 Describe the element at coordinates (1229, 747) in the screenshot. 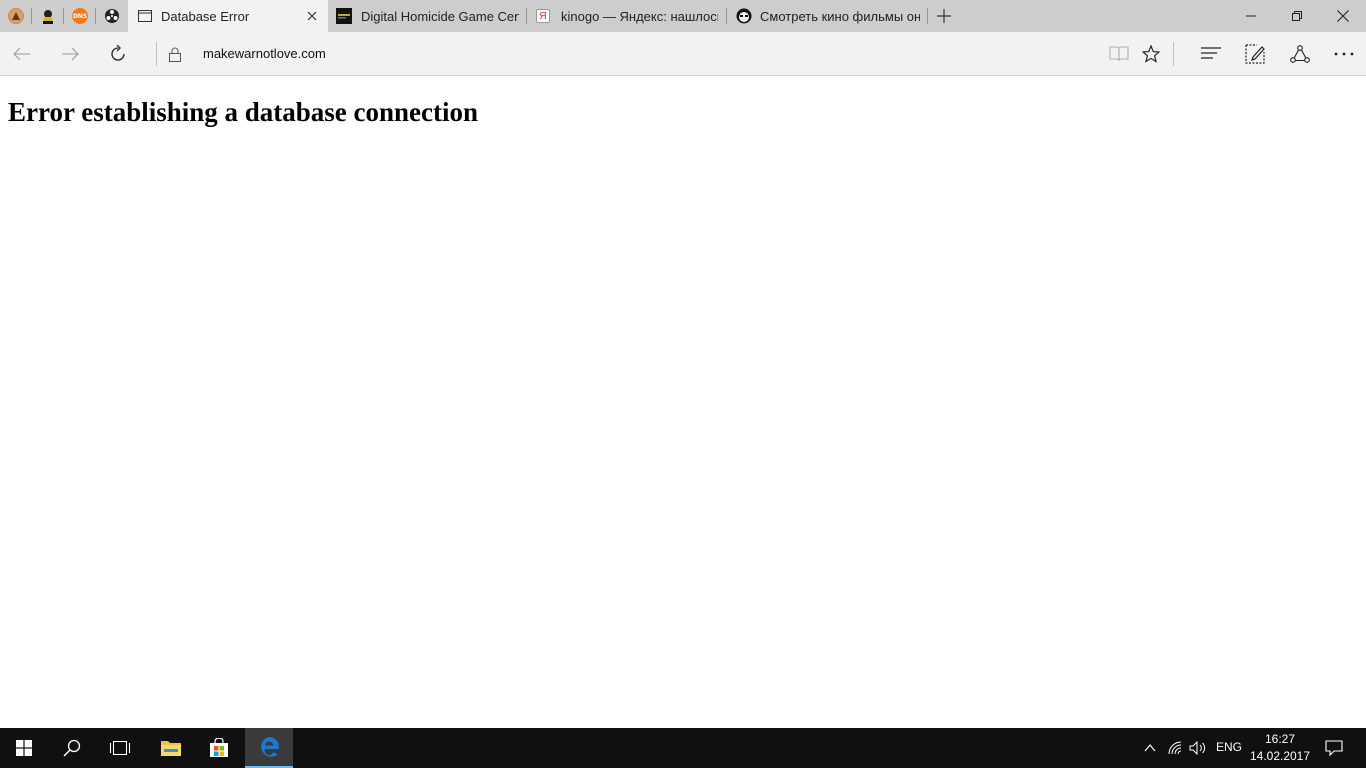

I see `input-language-indicator: ENG` at that location.